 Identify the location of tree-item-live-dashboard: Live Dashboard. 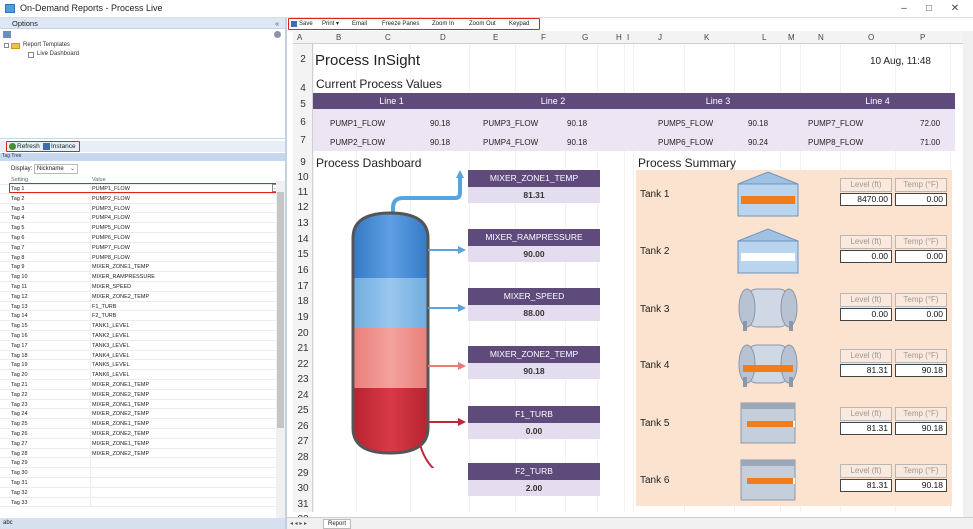
(58, 54).